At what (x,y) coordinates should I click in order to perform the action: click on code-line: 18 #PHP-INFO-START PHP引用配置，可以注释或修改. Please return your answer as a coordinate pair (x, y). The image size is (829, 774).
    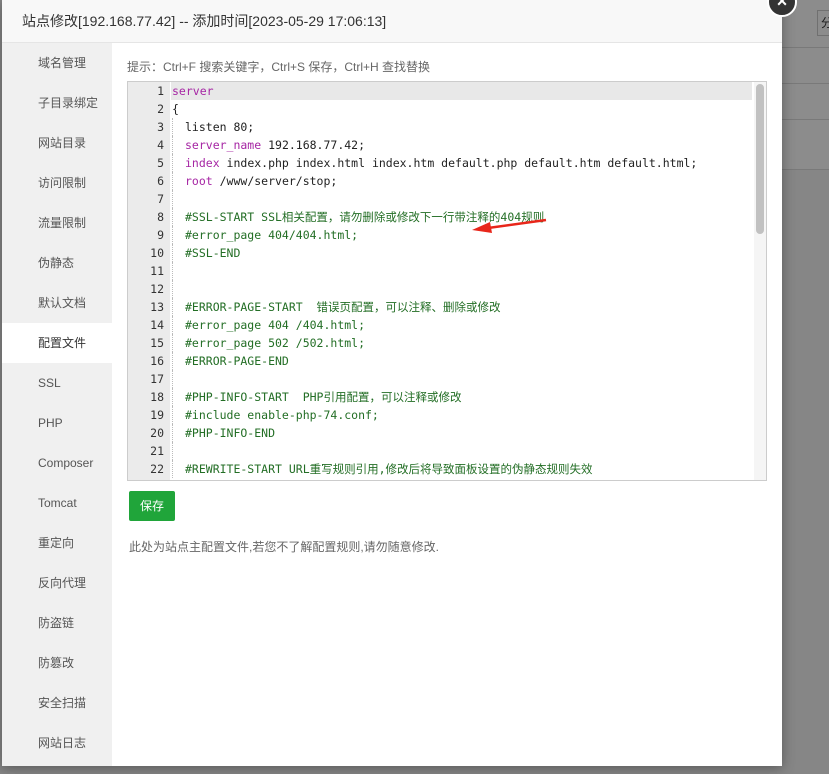
    Looking at the image, I should click on (447, 397).